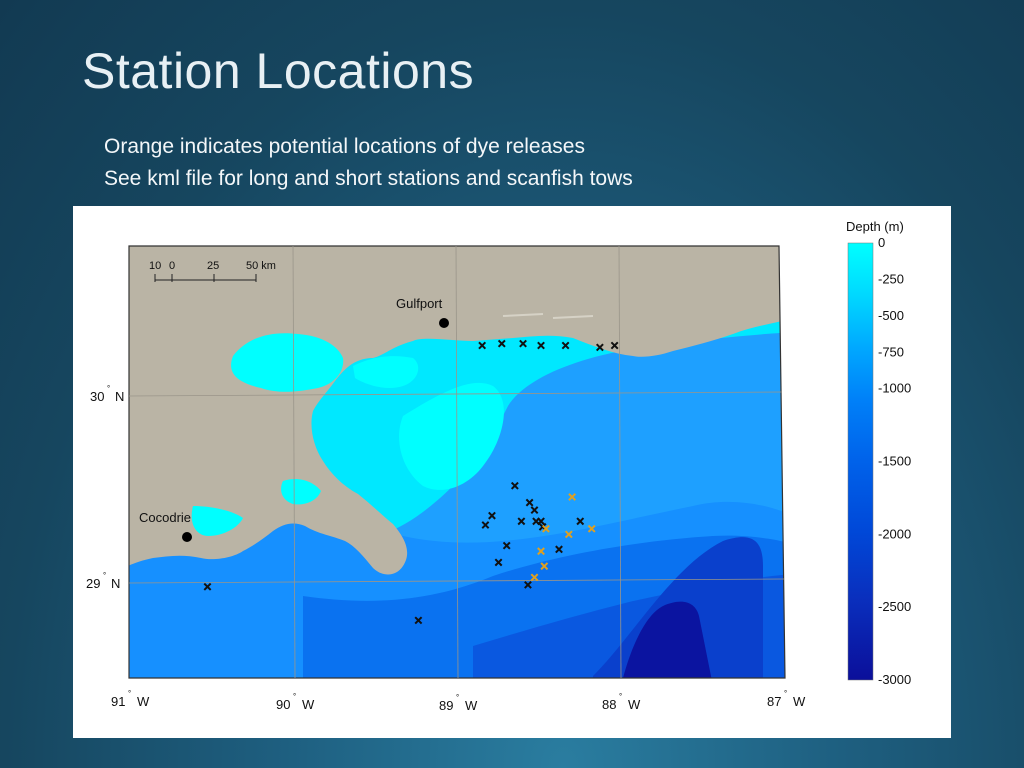  What do you see at coordinates (115, 583) in the screenshot?
I see `lat-29-hemi: N` at bounding box center [115, 583].